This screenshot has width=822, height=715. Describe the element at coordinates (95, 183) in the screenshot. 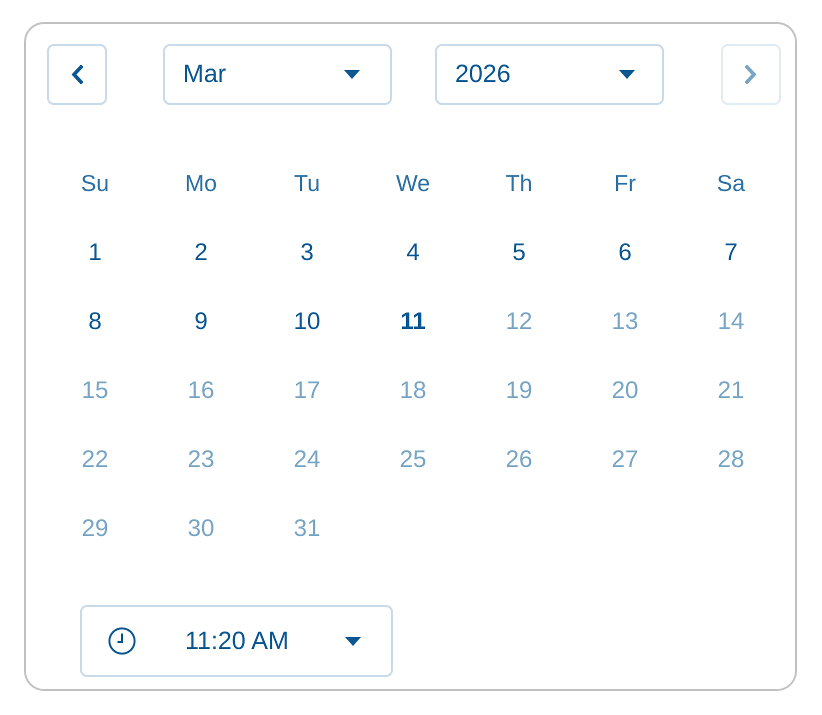

I see `weekday-label: Su` at that location.